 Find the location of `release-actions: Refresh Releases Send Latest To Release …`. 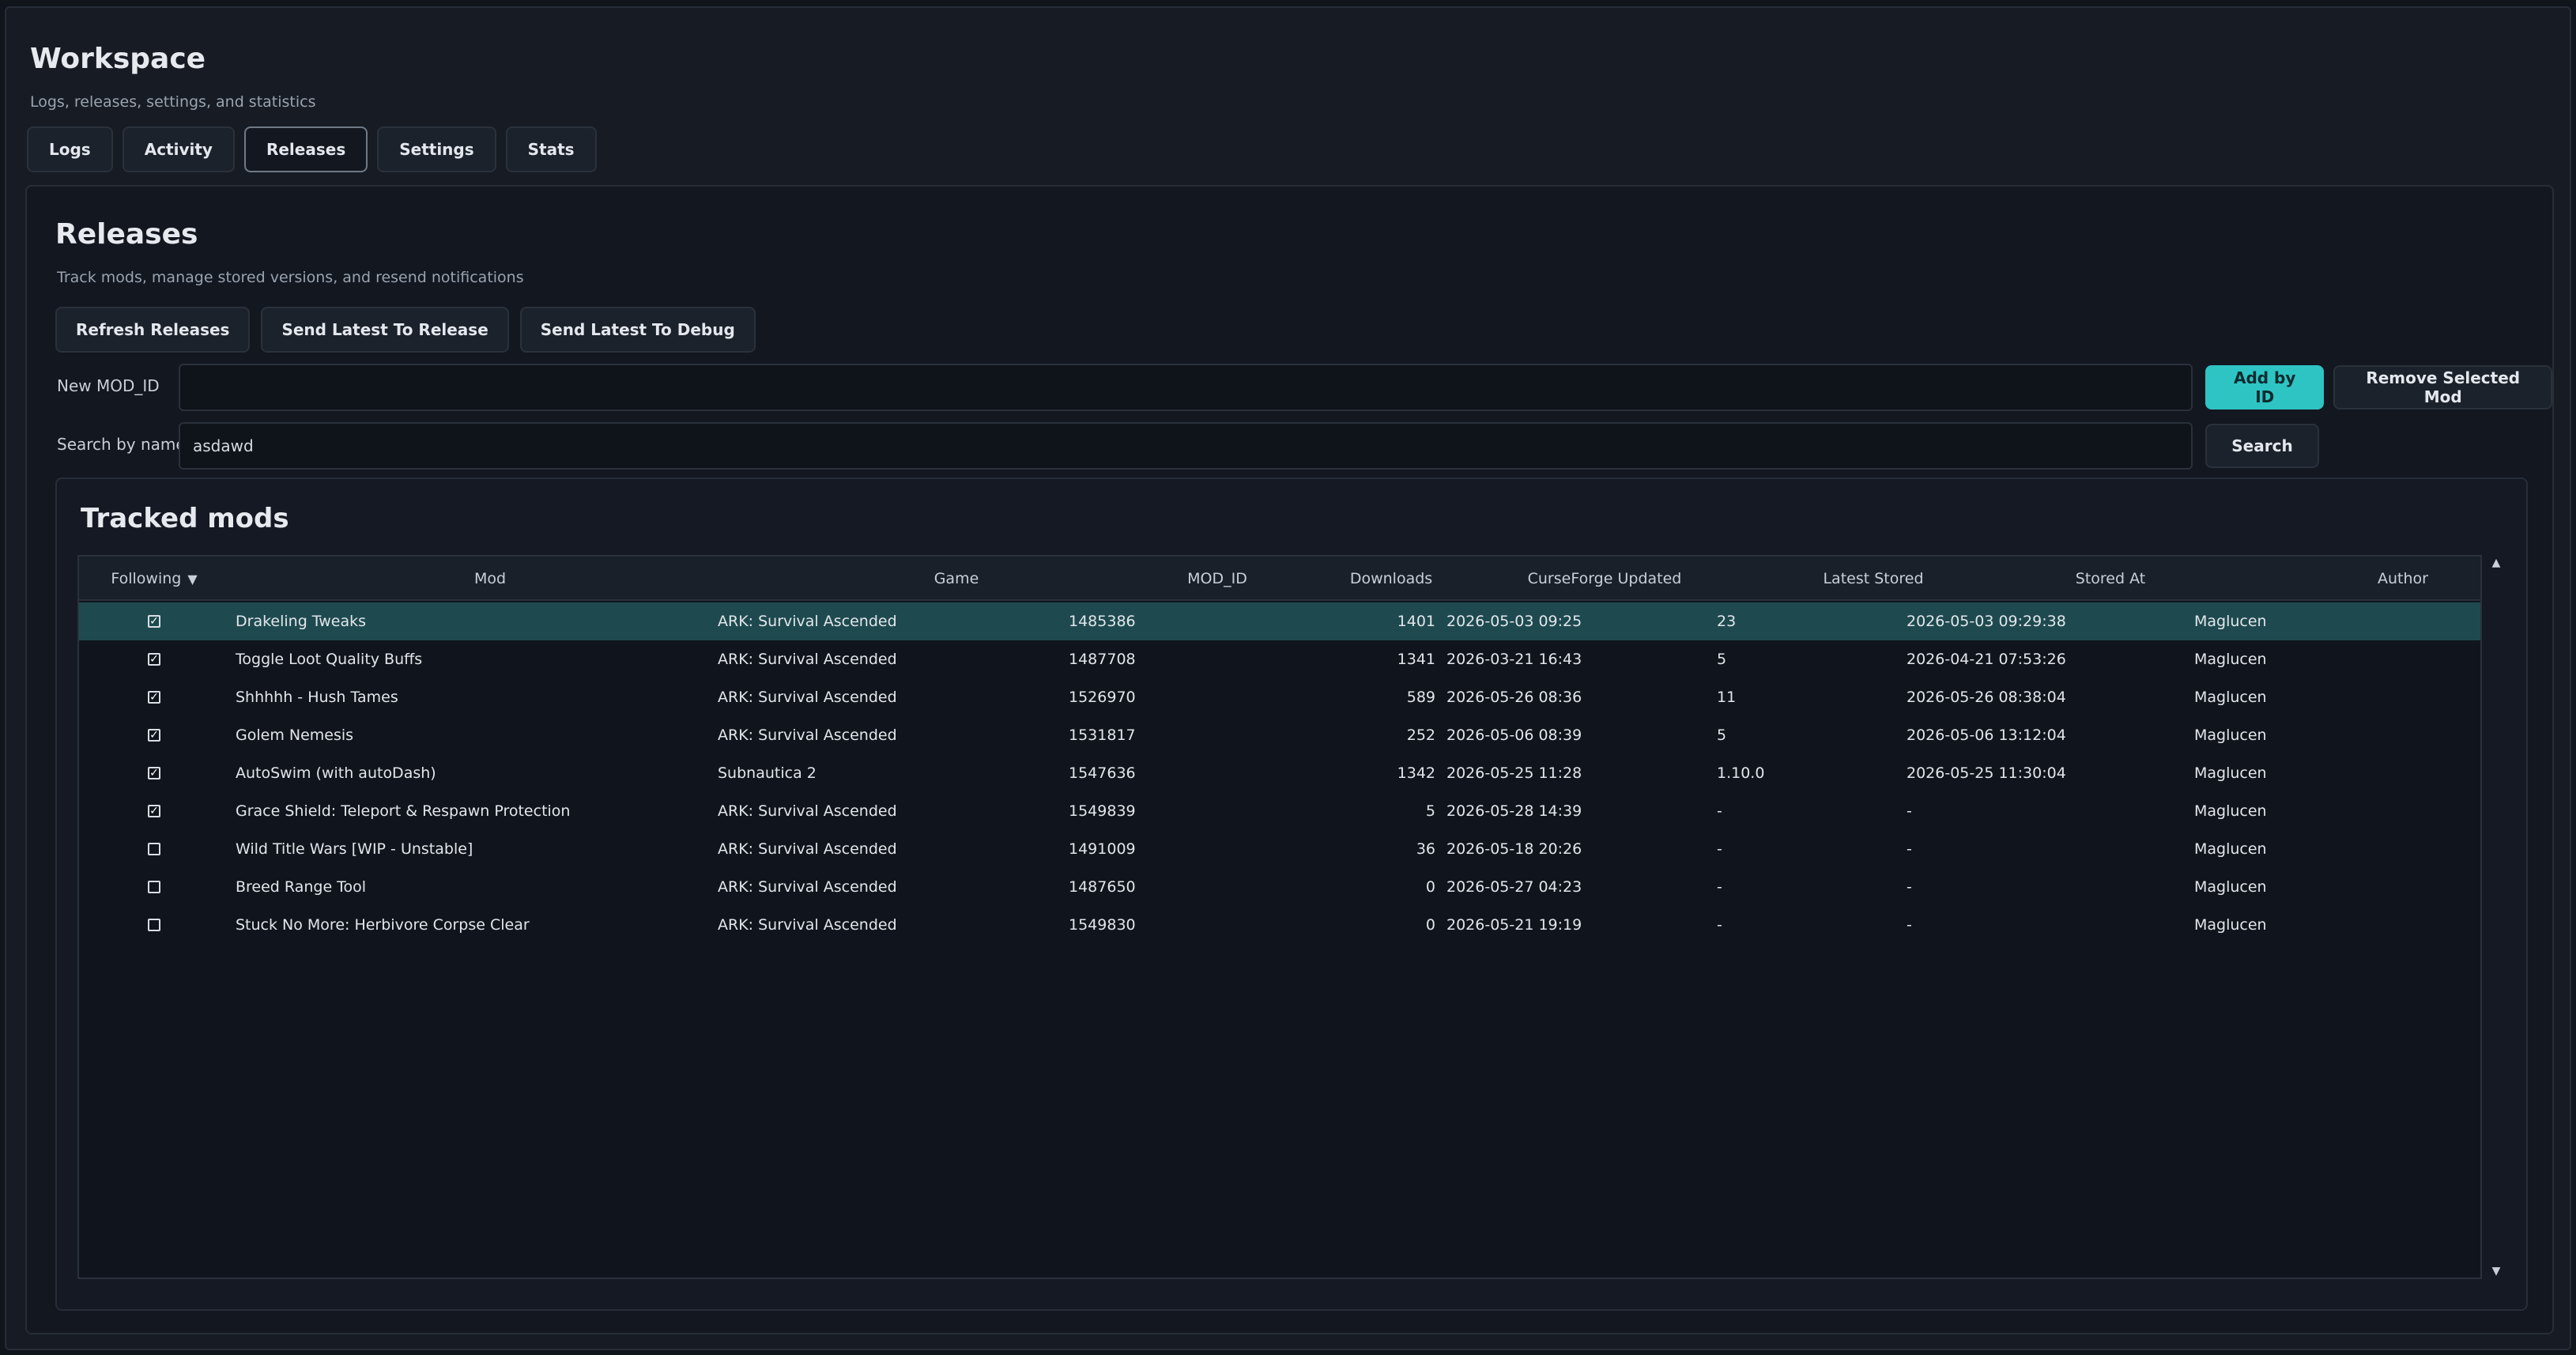

release-actions: Refresh Releases Send Latest To Release … is located at coordinates (405, 330).